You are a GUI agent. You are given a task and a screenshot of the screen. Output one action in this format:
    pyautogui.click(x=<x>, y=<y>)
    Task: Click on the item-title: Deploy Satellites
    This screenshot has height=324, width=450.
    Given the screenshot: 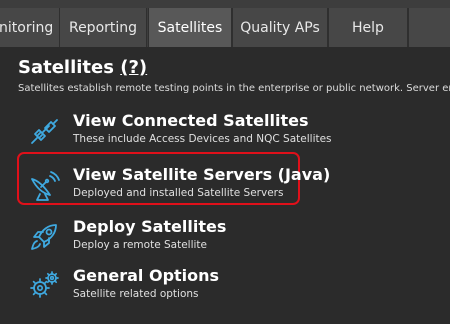 What is the action you would take?
    pyautogui.click(x=150, y=226)
    